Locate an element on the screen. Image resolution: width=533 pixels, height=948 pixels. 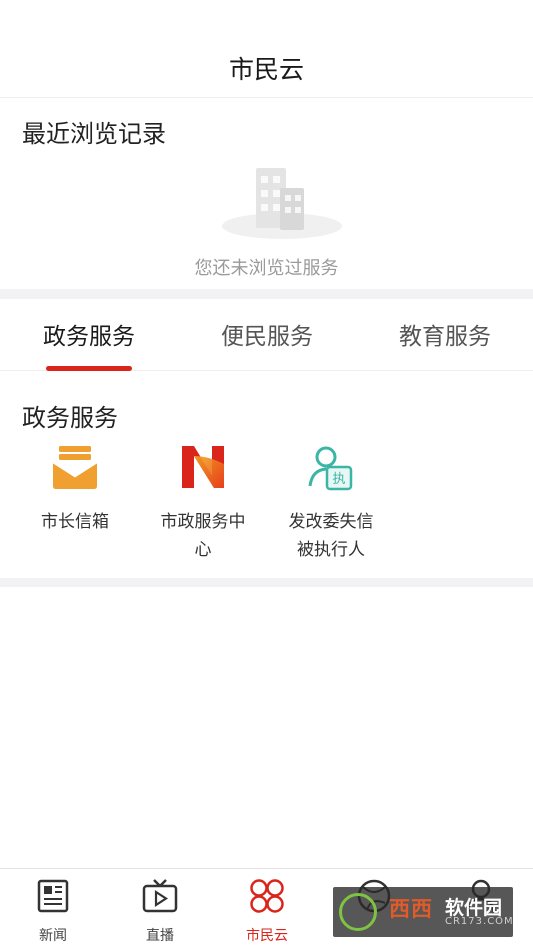
person-badge-icon: 执 is located at coordinates (330, 468).